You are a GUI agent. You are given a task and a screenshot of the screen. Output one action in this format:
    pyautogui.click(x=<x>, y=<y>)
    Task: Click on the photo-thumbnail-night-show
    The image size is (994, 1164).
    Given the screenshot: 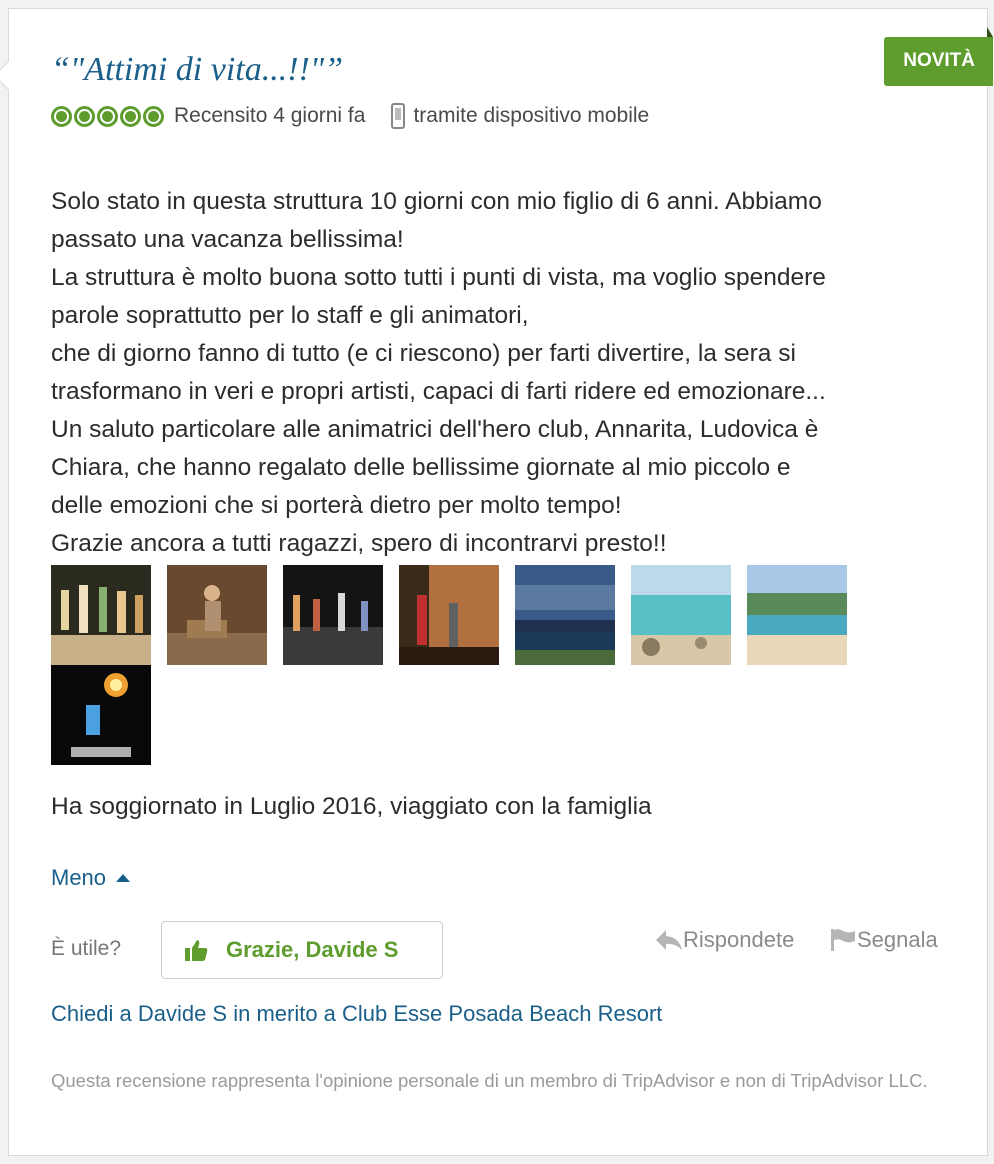 What is the action you would take?
    pyautogui.click(x=333, y=615)
    